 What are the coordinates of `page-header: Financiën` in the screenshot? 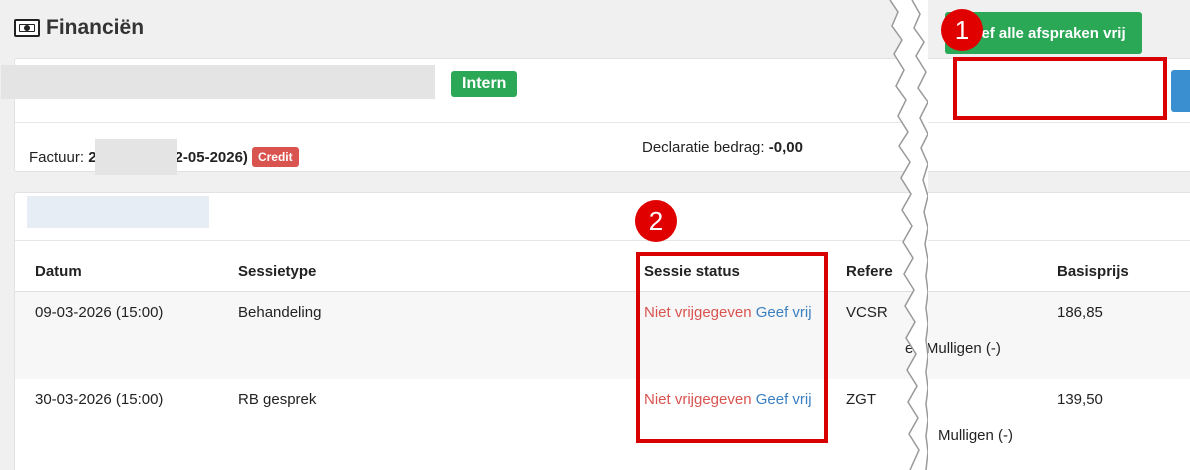 It's located at (79, 28).